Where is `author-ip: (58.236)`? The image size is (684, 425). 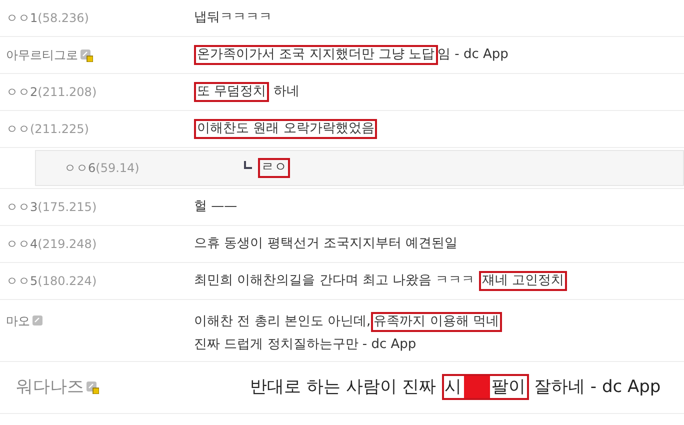 author-ip: (58.236) is located at coordinates (63, 18).